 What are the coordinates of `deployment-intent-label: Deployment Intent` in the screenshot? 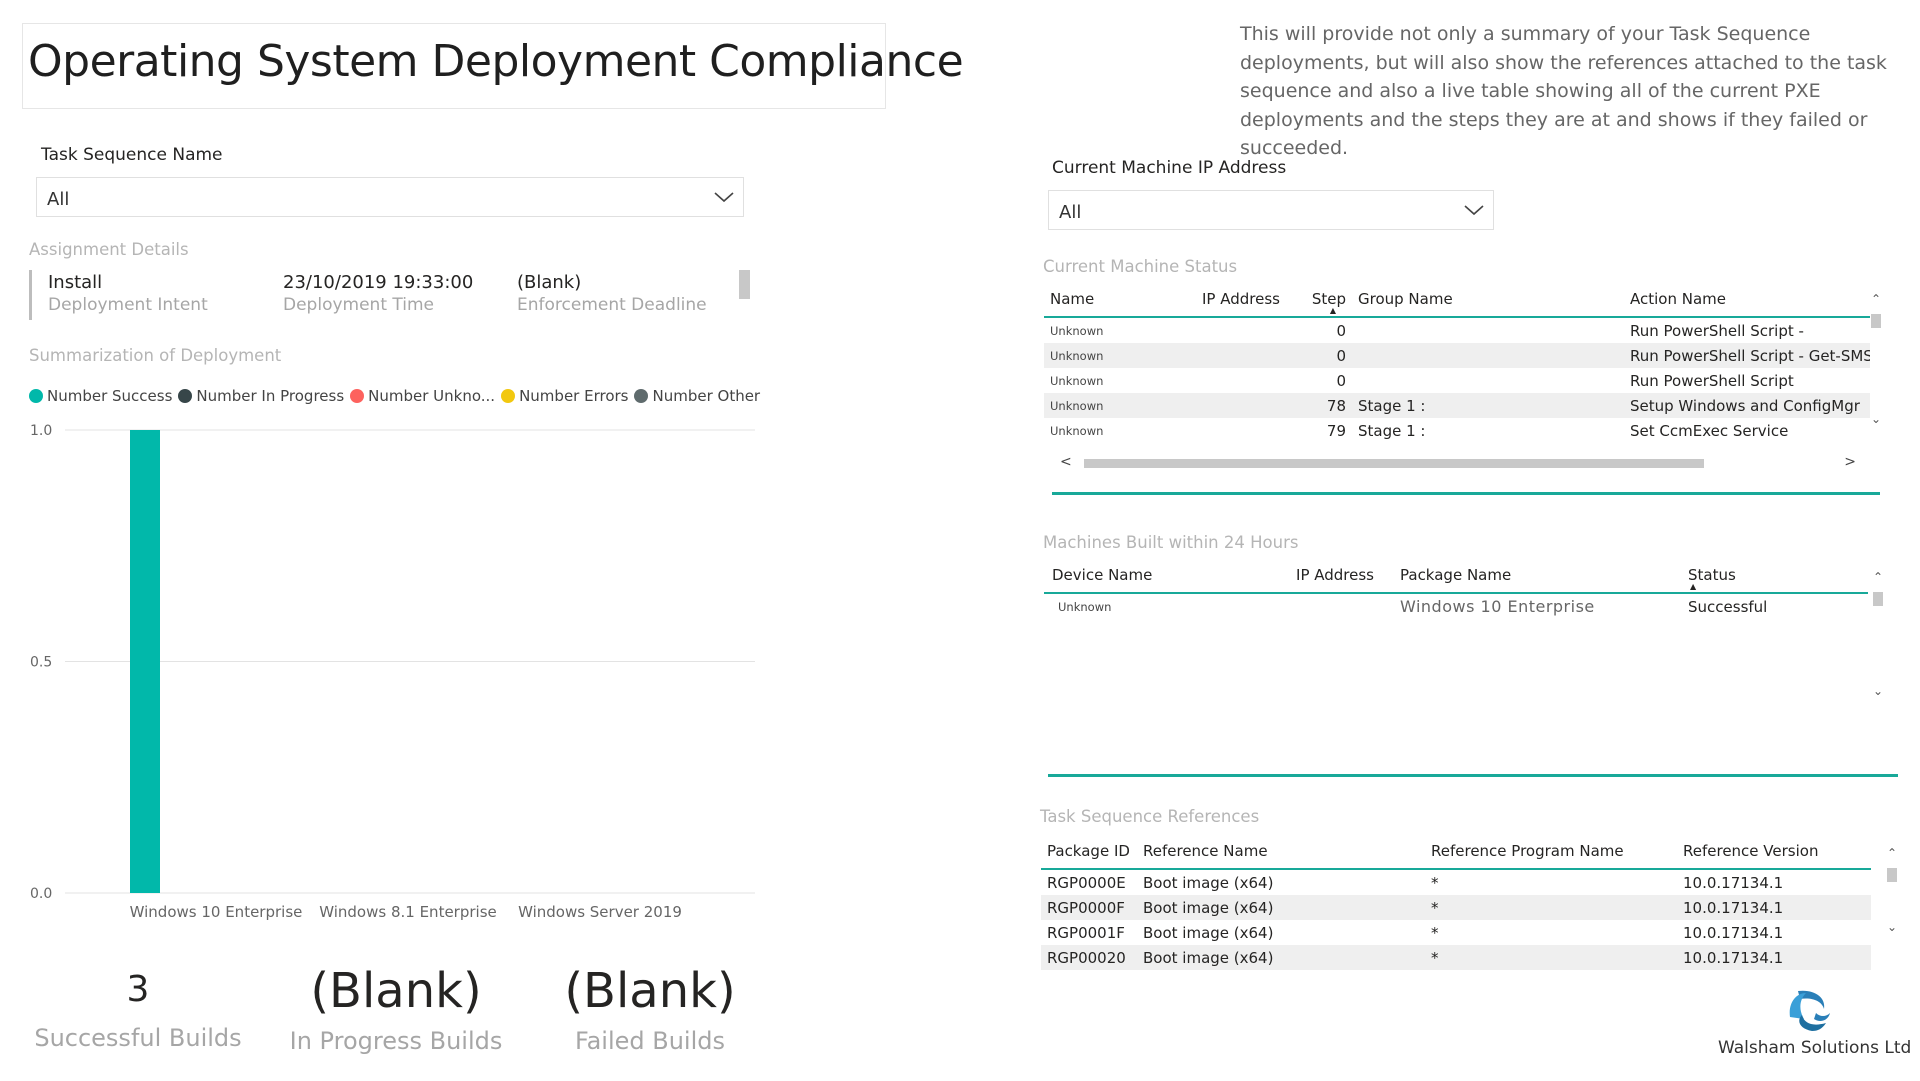 It's located at (128, 305).